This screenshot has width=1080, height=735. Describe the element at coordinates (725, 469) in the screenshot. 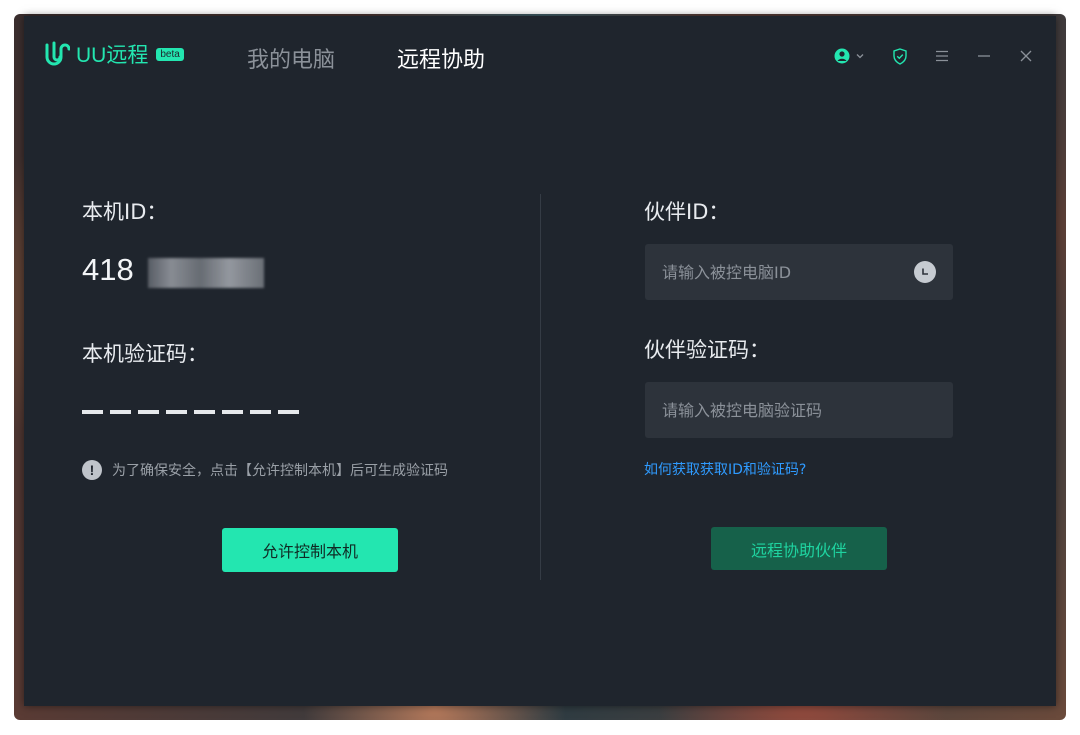

I see `help-link: 如何获取获取ID和验证码?` at that location.